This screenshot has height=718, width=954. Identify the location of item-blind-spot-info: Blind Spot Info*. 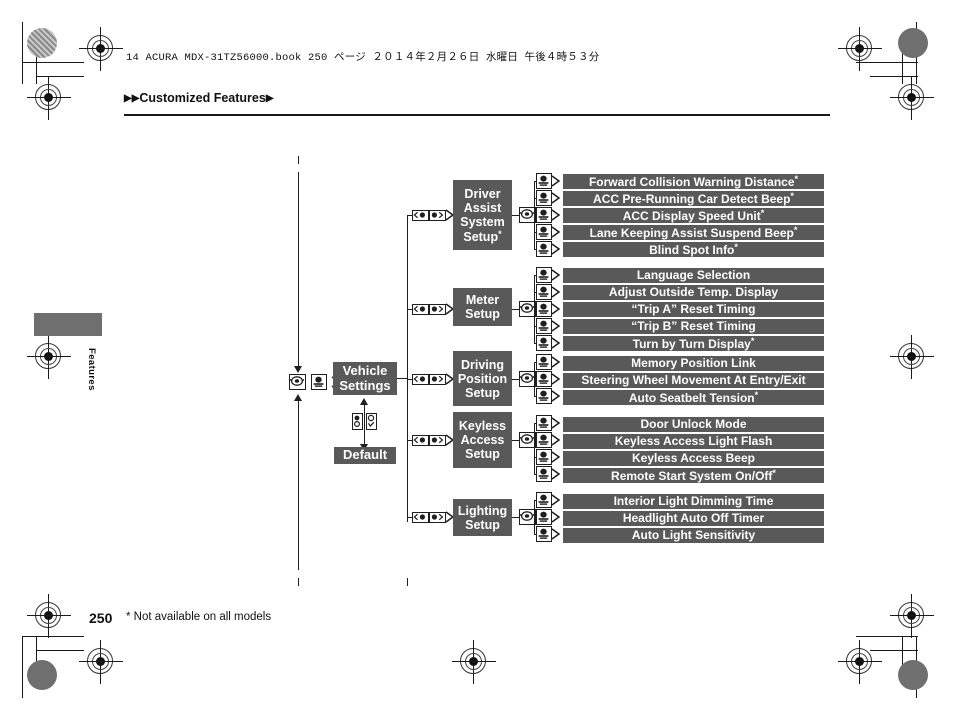
(693, 249).